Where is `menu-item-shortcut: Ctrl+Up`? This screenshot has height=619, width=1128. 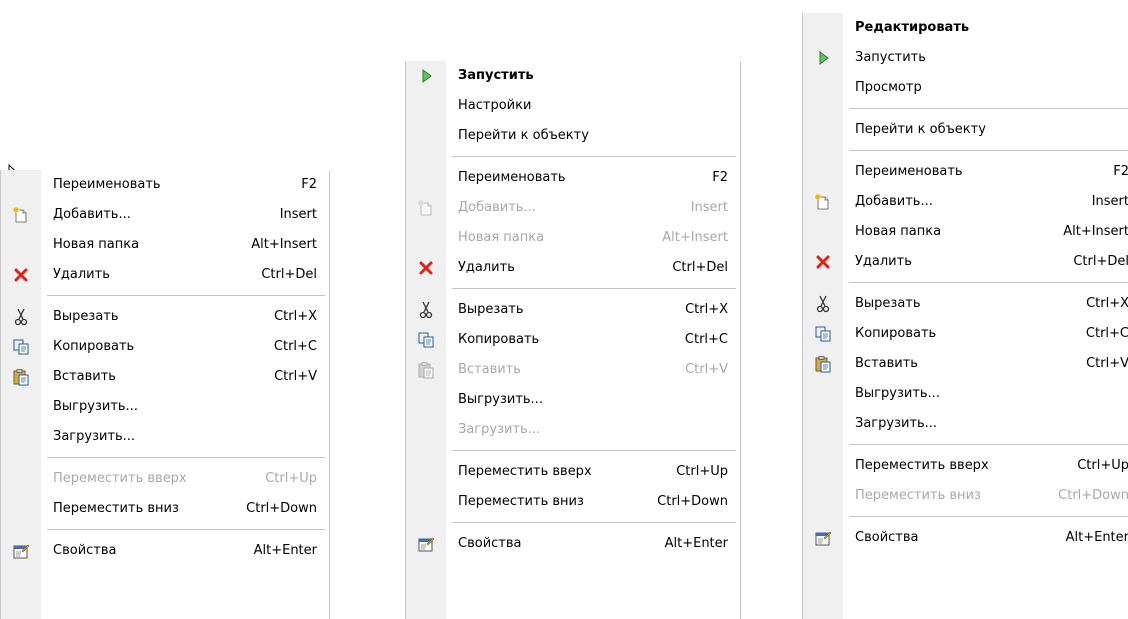
menu-item-shortcut: Ctrl+Up is located at coordinates (1102, 465).